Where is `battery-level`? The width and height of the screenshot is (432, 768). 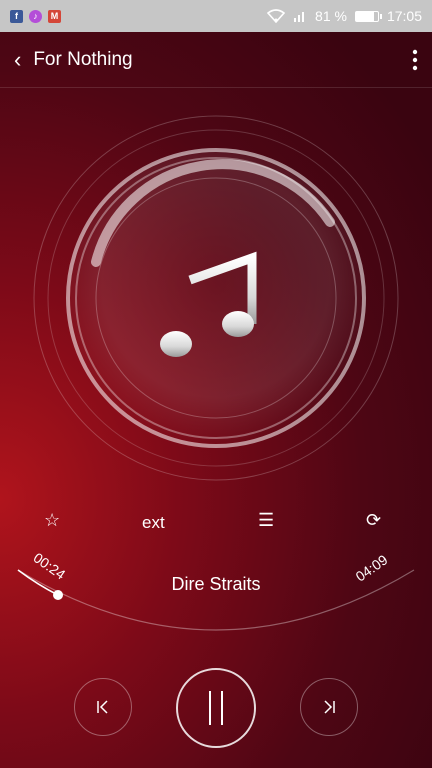
battery-level is located at coordinates (364, 16).